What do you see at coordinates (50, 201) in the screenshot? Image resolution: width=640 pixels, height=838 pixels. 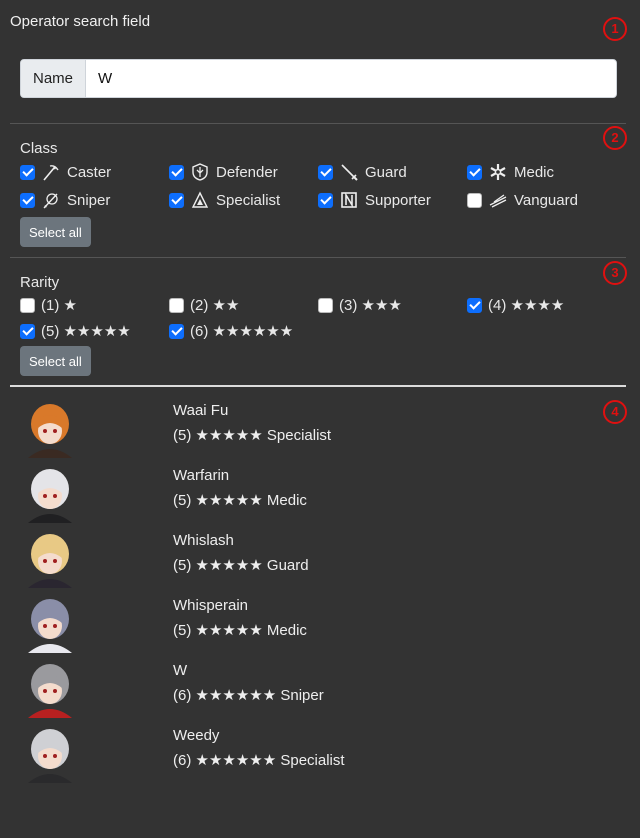 I see `sniper-icon` at bounding box center [50, 201].